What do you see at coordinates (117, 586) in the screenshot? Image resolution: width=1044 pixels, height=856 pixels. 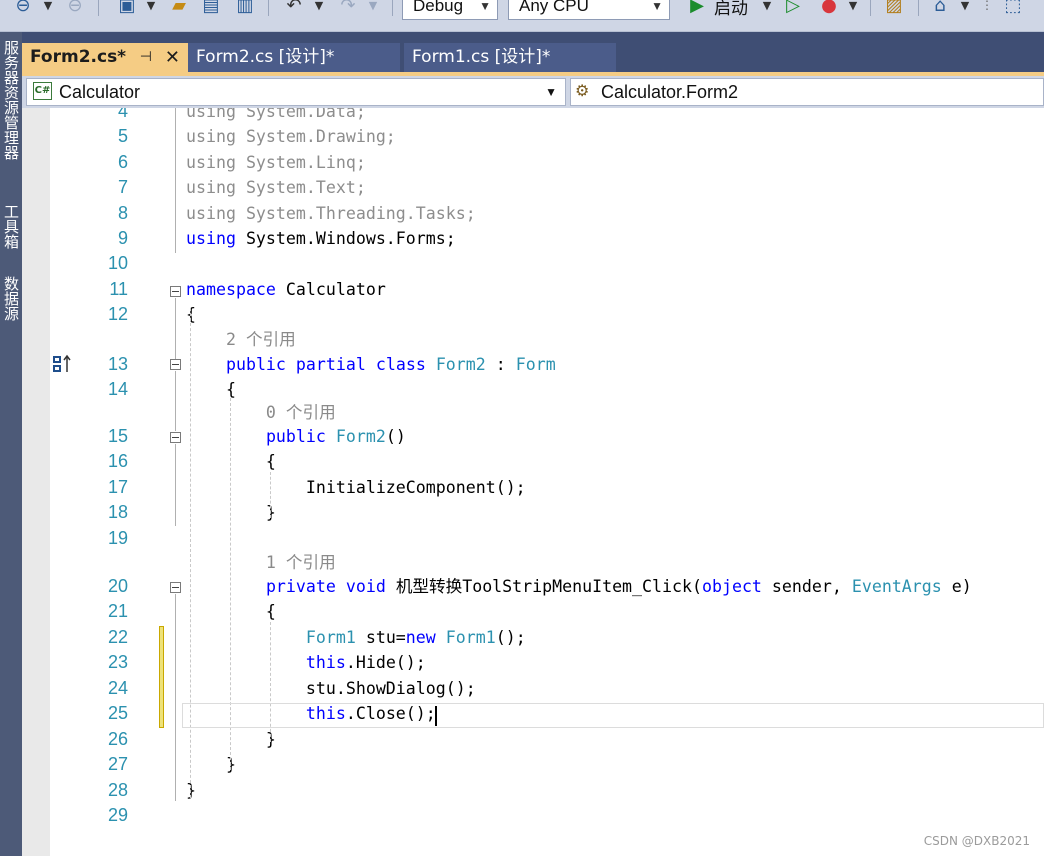 I see `line-number: 20` at bounding box center [117, 586].